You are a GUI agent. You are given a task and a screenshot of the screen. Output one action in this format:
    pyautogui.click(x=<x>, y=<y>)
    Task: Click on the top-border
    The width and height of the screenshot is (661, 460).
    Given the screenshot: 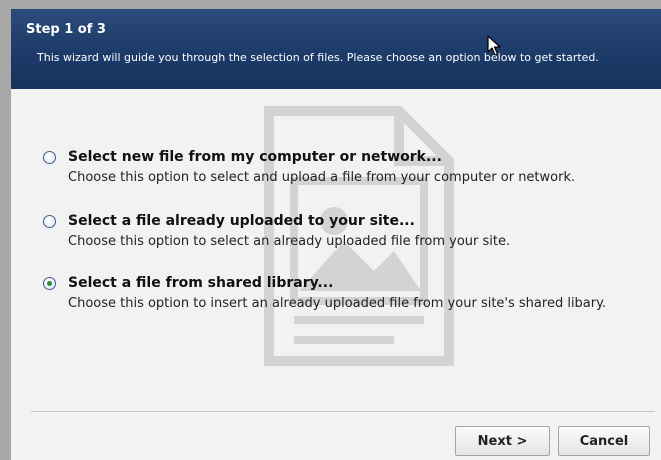 What is the action you would take?
    pyautogui.click(x=330, y=4)
    